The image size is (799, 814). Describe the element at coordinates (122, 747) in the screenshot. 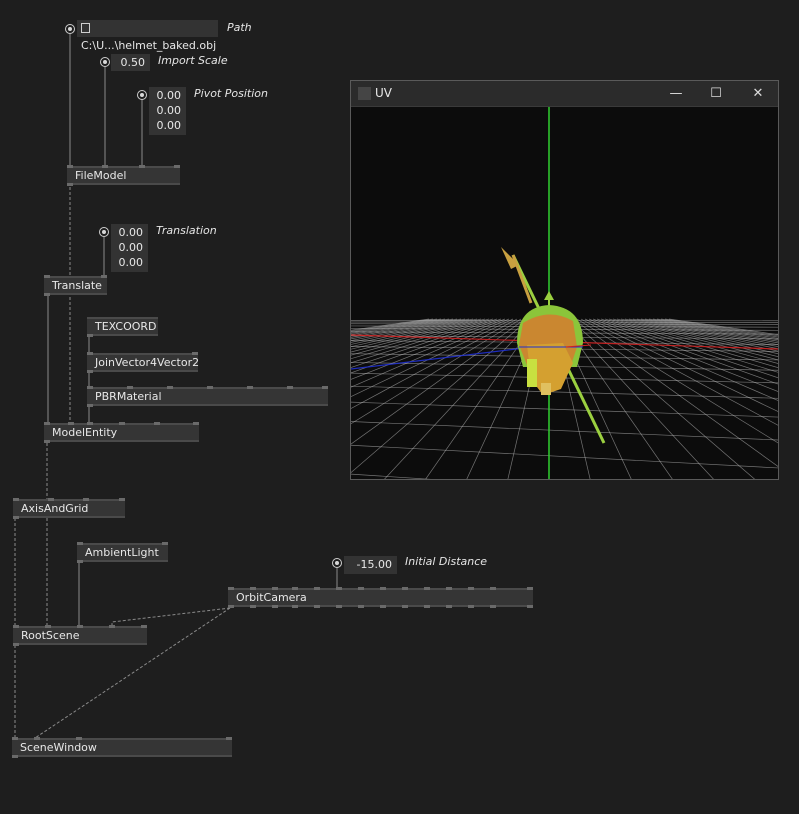

I see `node-scenewindow: SceneWindow` at that location.